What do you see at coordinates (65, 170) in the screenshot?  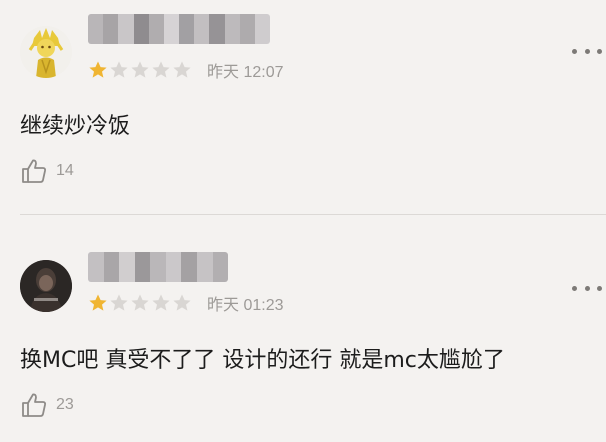 I see `like-count: 14` at bounding box center [65, 170].